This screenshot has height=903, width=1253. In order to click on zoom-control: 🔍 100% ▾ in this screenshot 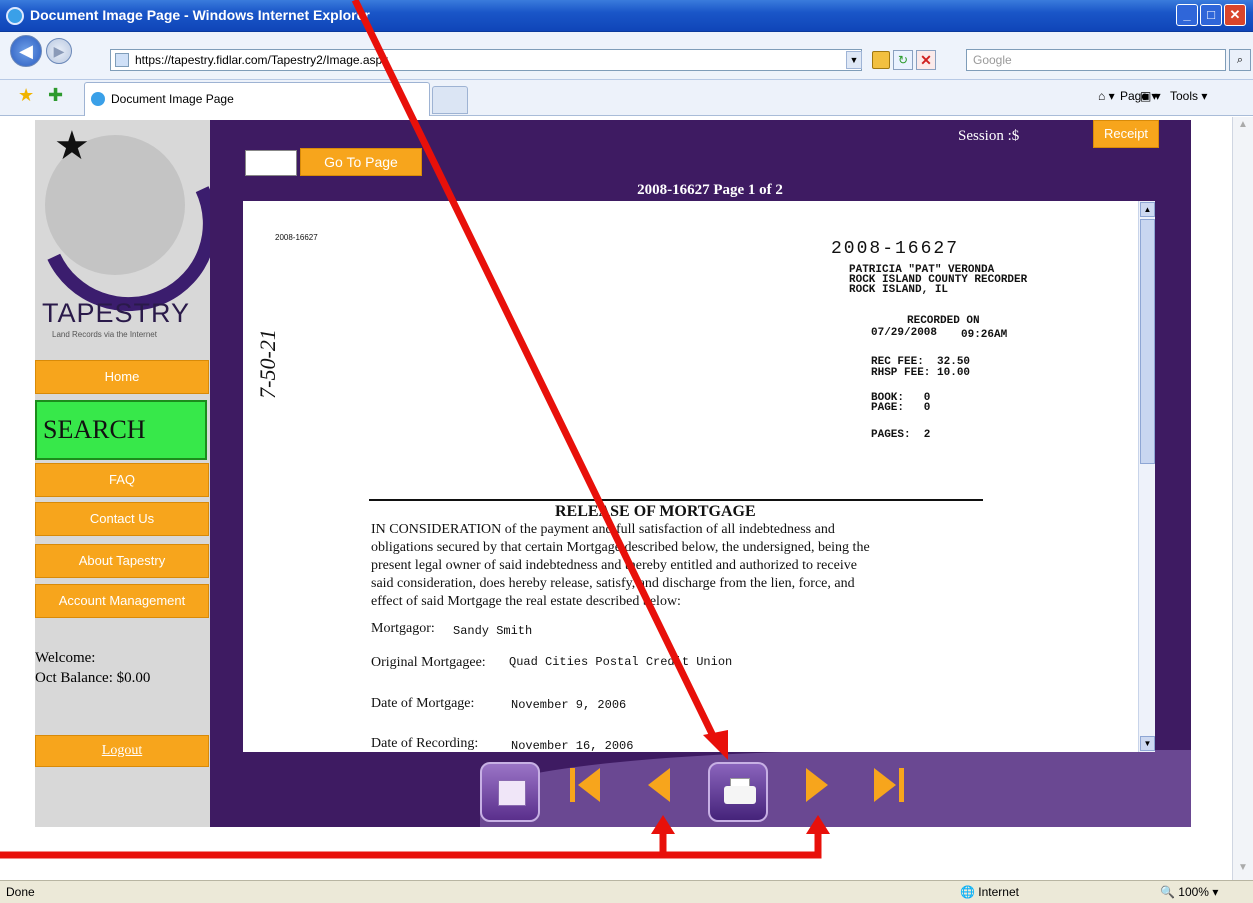, I will do `click(1189, 892)`.